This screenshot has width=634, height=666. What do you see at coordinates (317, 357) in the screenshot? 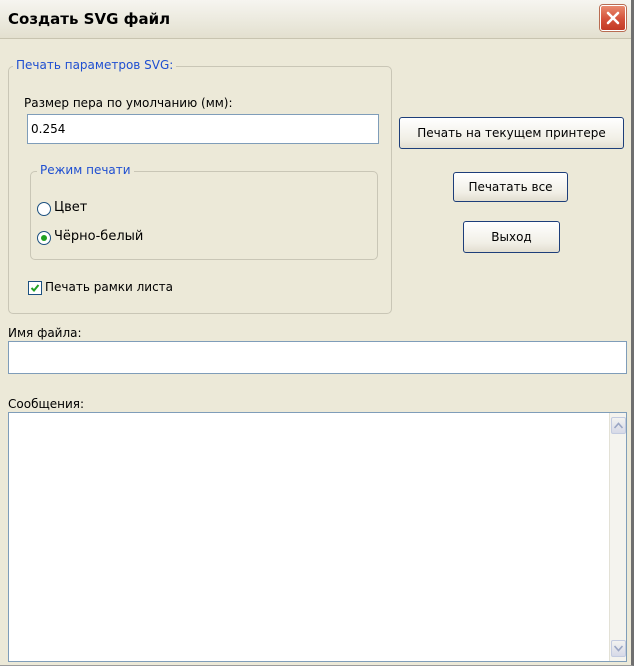
I see `file-name-input` at bounding box center [317, 357].